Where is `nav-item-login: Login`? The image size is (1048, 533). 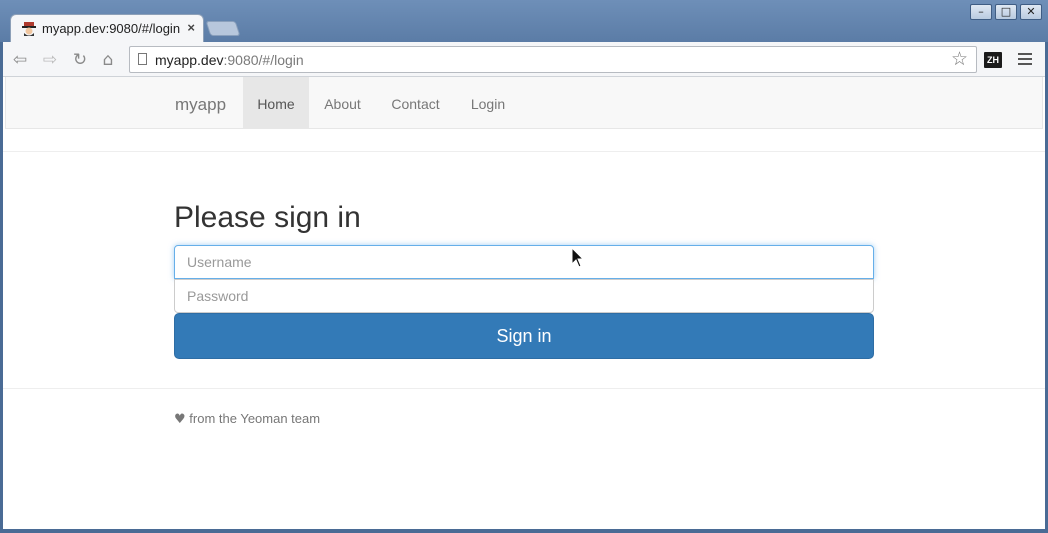
nav-item-login: Login is located at coordinates (488, 102).